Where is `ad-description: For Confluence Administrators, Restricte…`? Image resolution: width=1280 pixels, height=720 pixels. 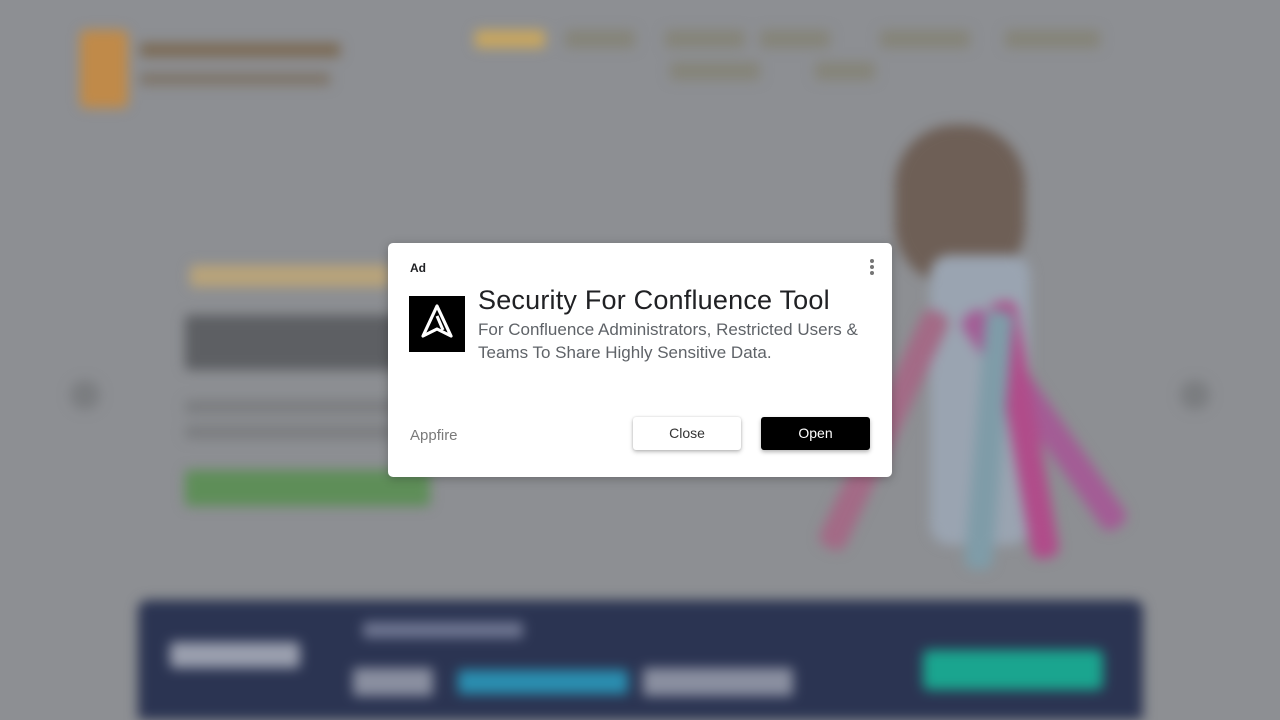 ad-description: For Confluence Administrators, Restricte… is located at coordinates (675, 341).